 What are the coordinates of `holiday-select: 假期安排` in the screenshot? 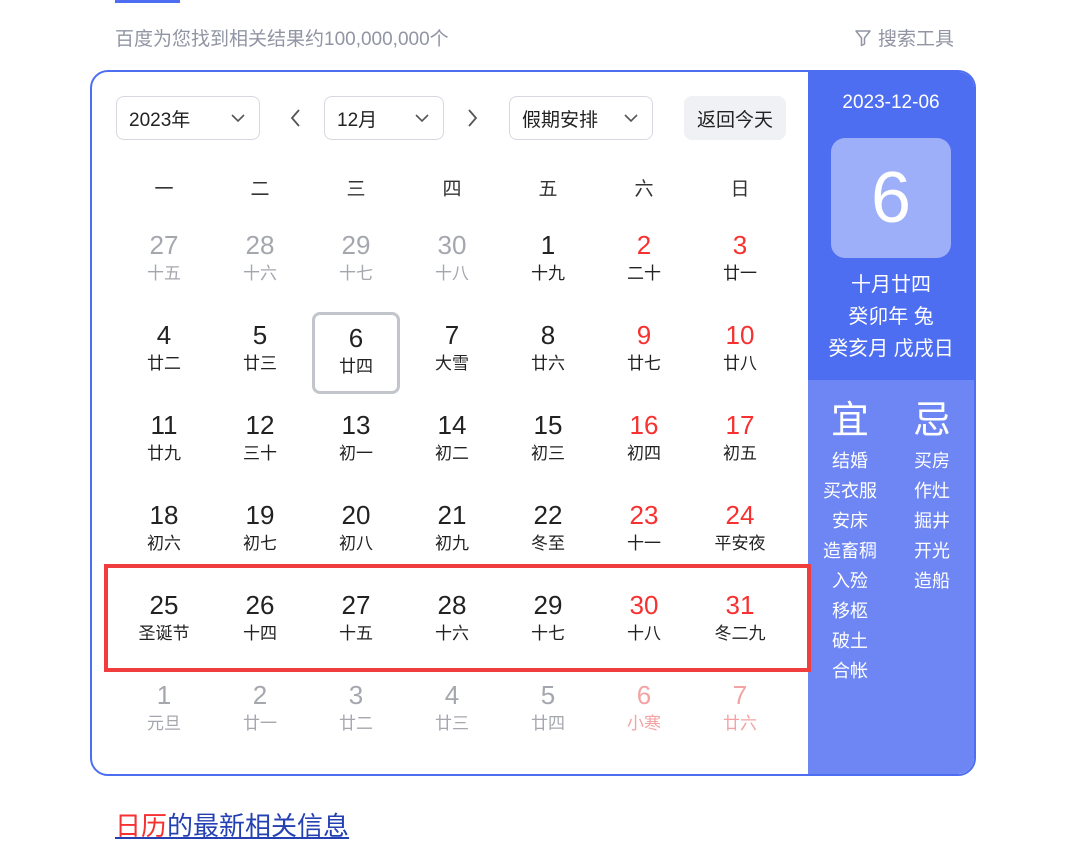 It's located at (581, 118).